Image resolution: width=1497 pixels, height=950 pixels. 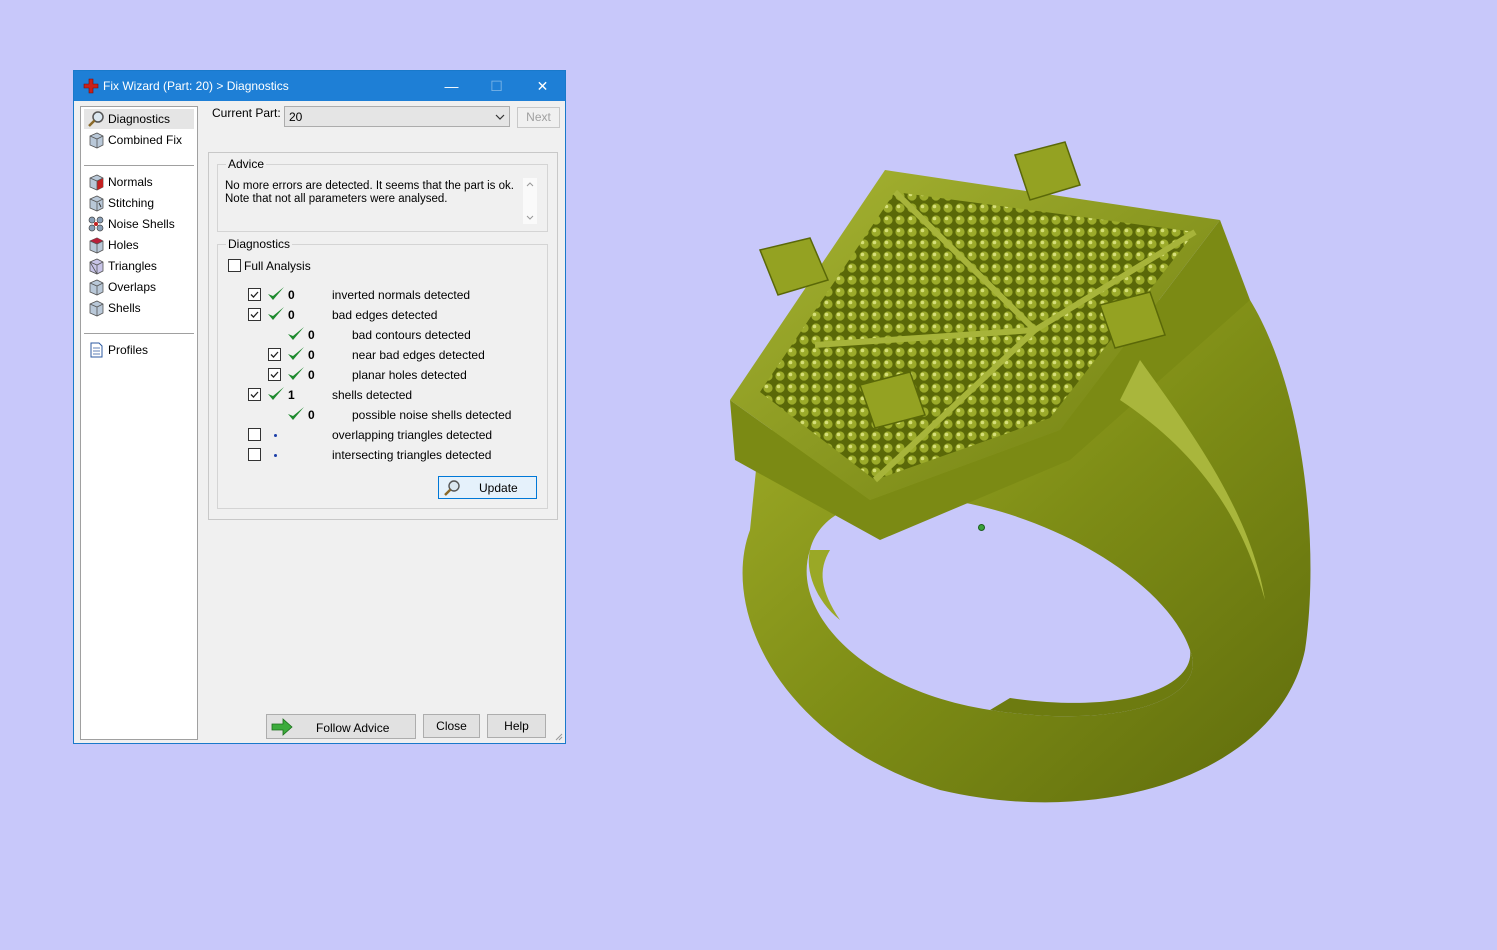 I want to click on nav-item-normals: Normals, so click(x=139, y=182).